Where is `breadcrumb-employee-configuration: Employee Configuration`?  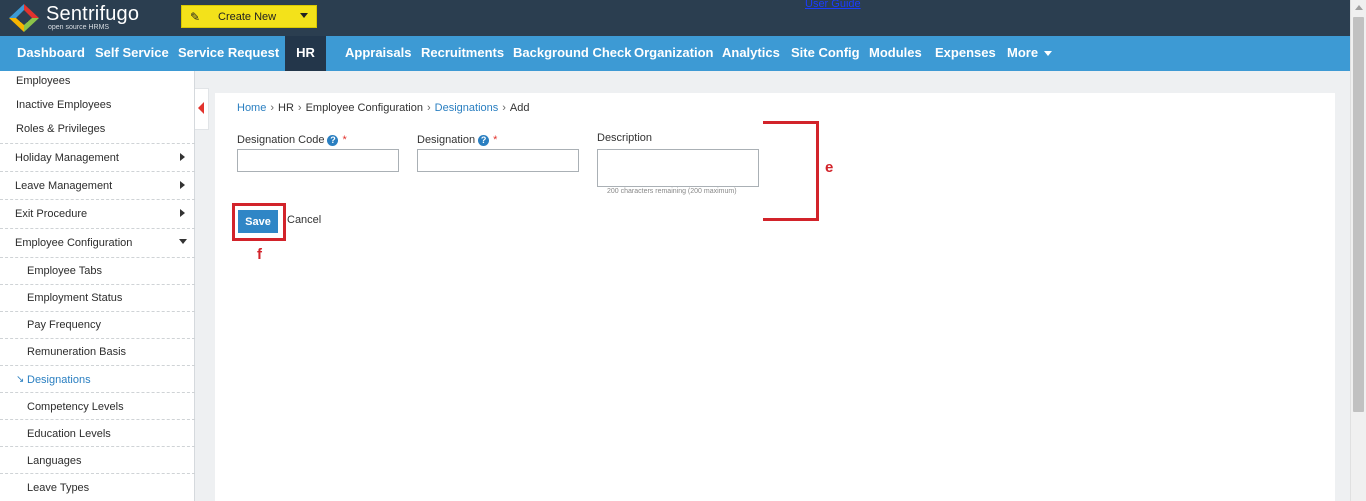 breadcrumb-employee-configuration: Employee Configuration is located at coordinates (364, 108).